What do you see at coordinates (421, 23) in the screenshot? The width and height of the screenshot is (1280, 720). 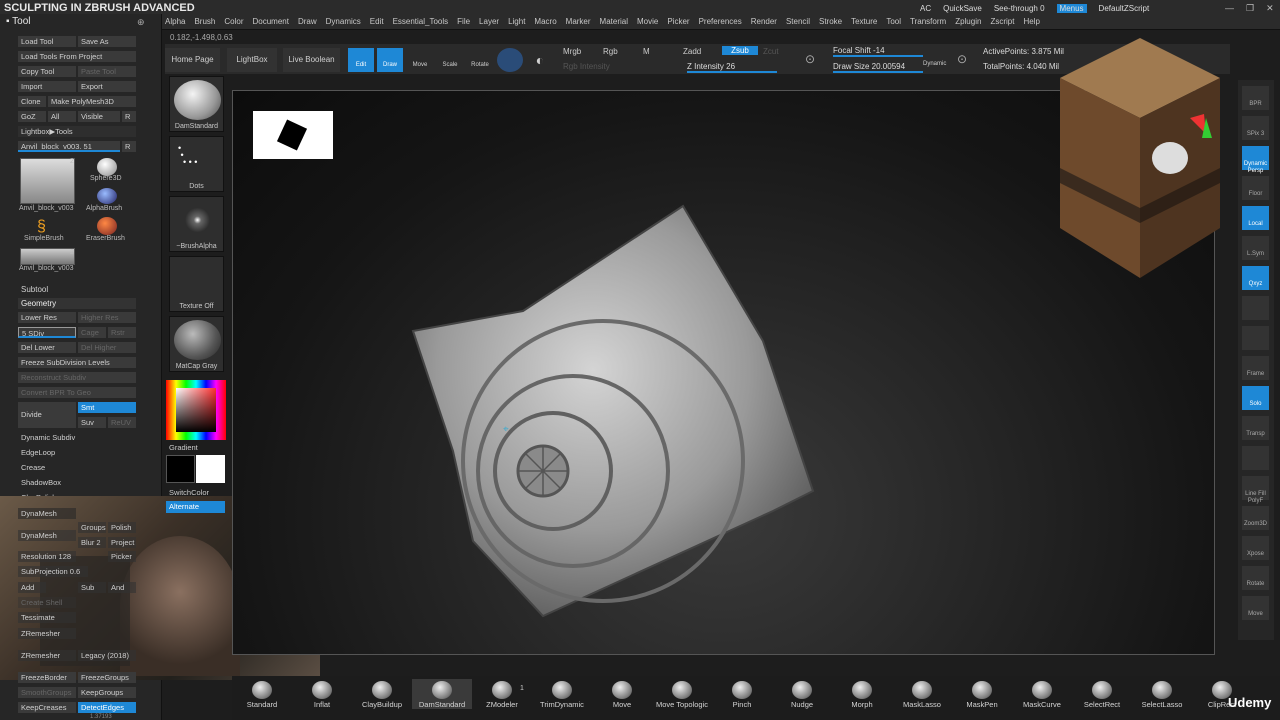 I see `menu-item-essential-tools: Essential_Tools` at bounding box center [421, 23].